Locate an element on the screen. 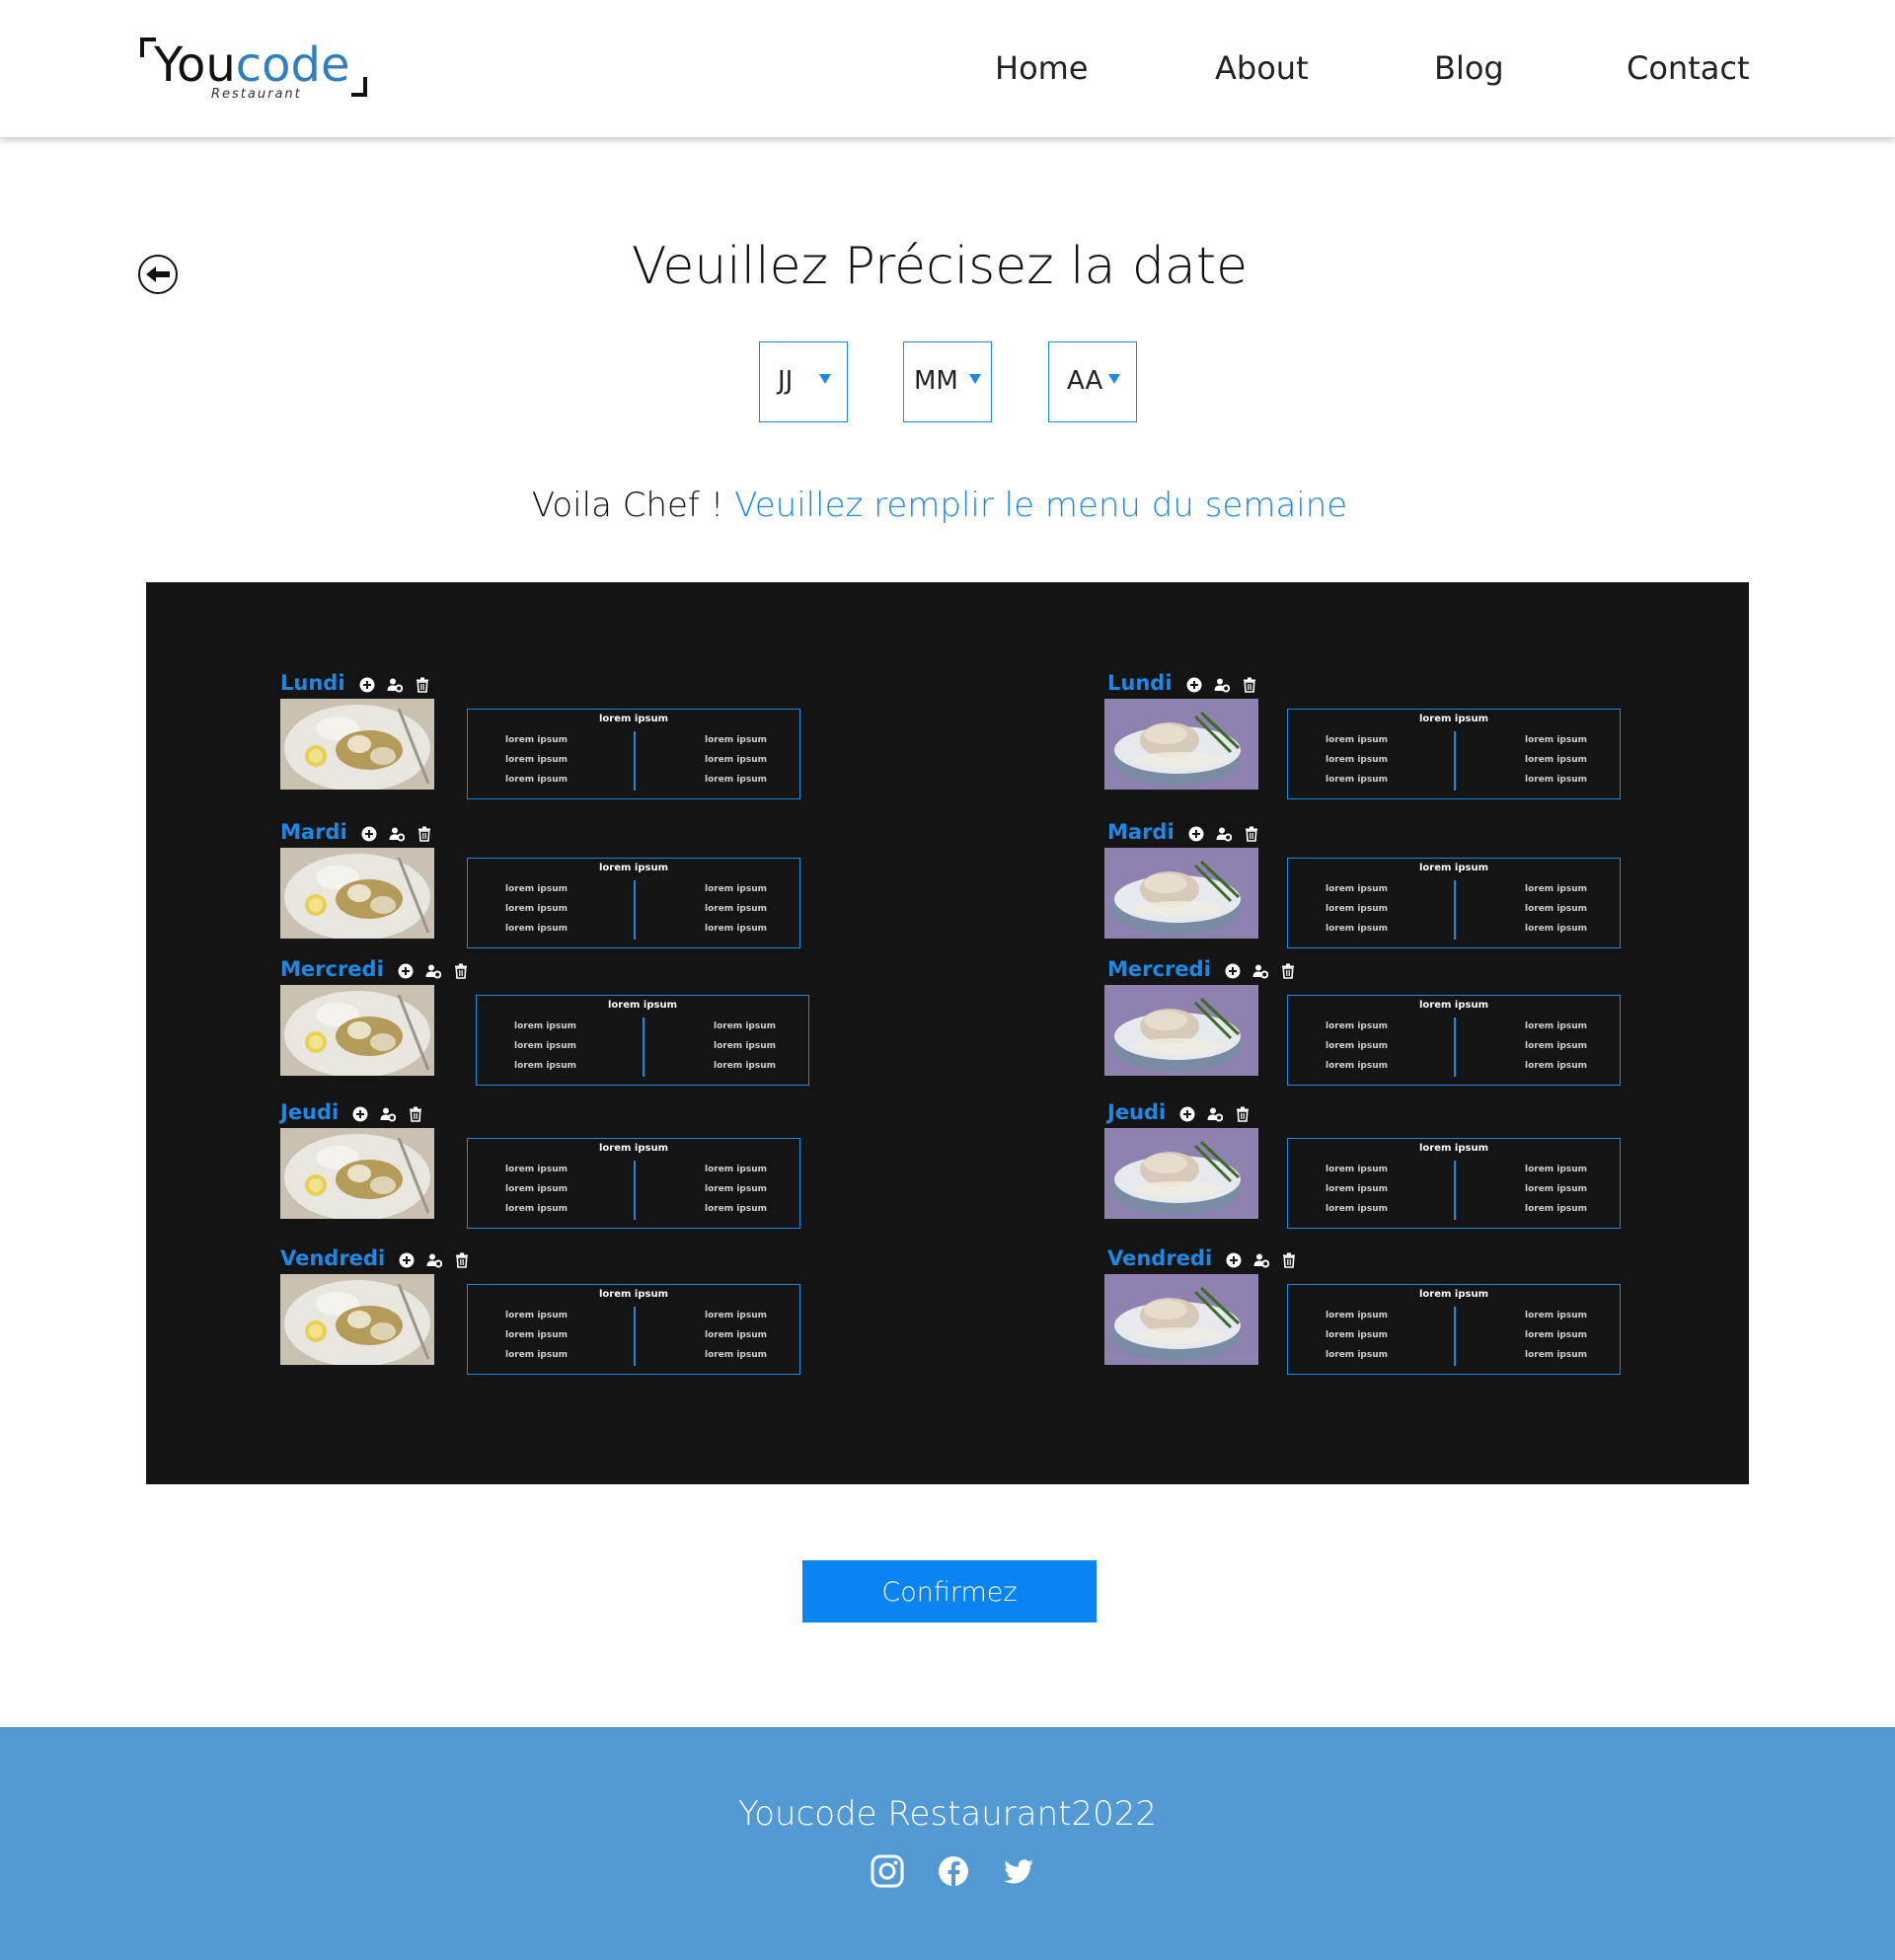 The height and width of the screenshot is (1960, 1895). day-label-mercredi: Mercredi is located at coordinates (332, 969).